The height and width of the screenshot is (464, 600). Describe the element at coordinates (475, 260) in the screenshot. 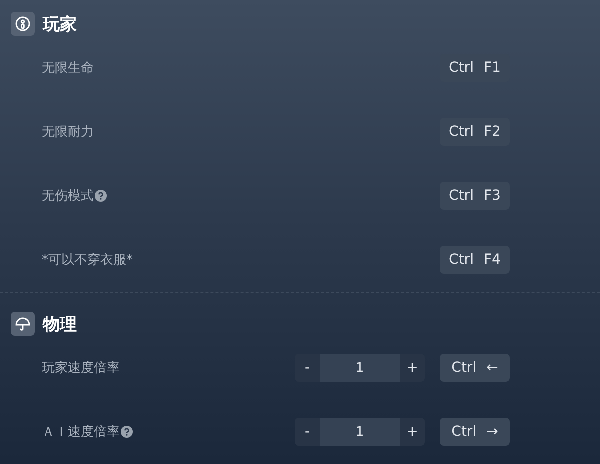

I see `hotkey-button: Ctrl F4` at that location.